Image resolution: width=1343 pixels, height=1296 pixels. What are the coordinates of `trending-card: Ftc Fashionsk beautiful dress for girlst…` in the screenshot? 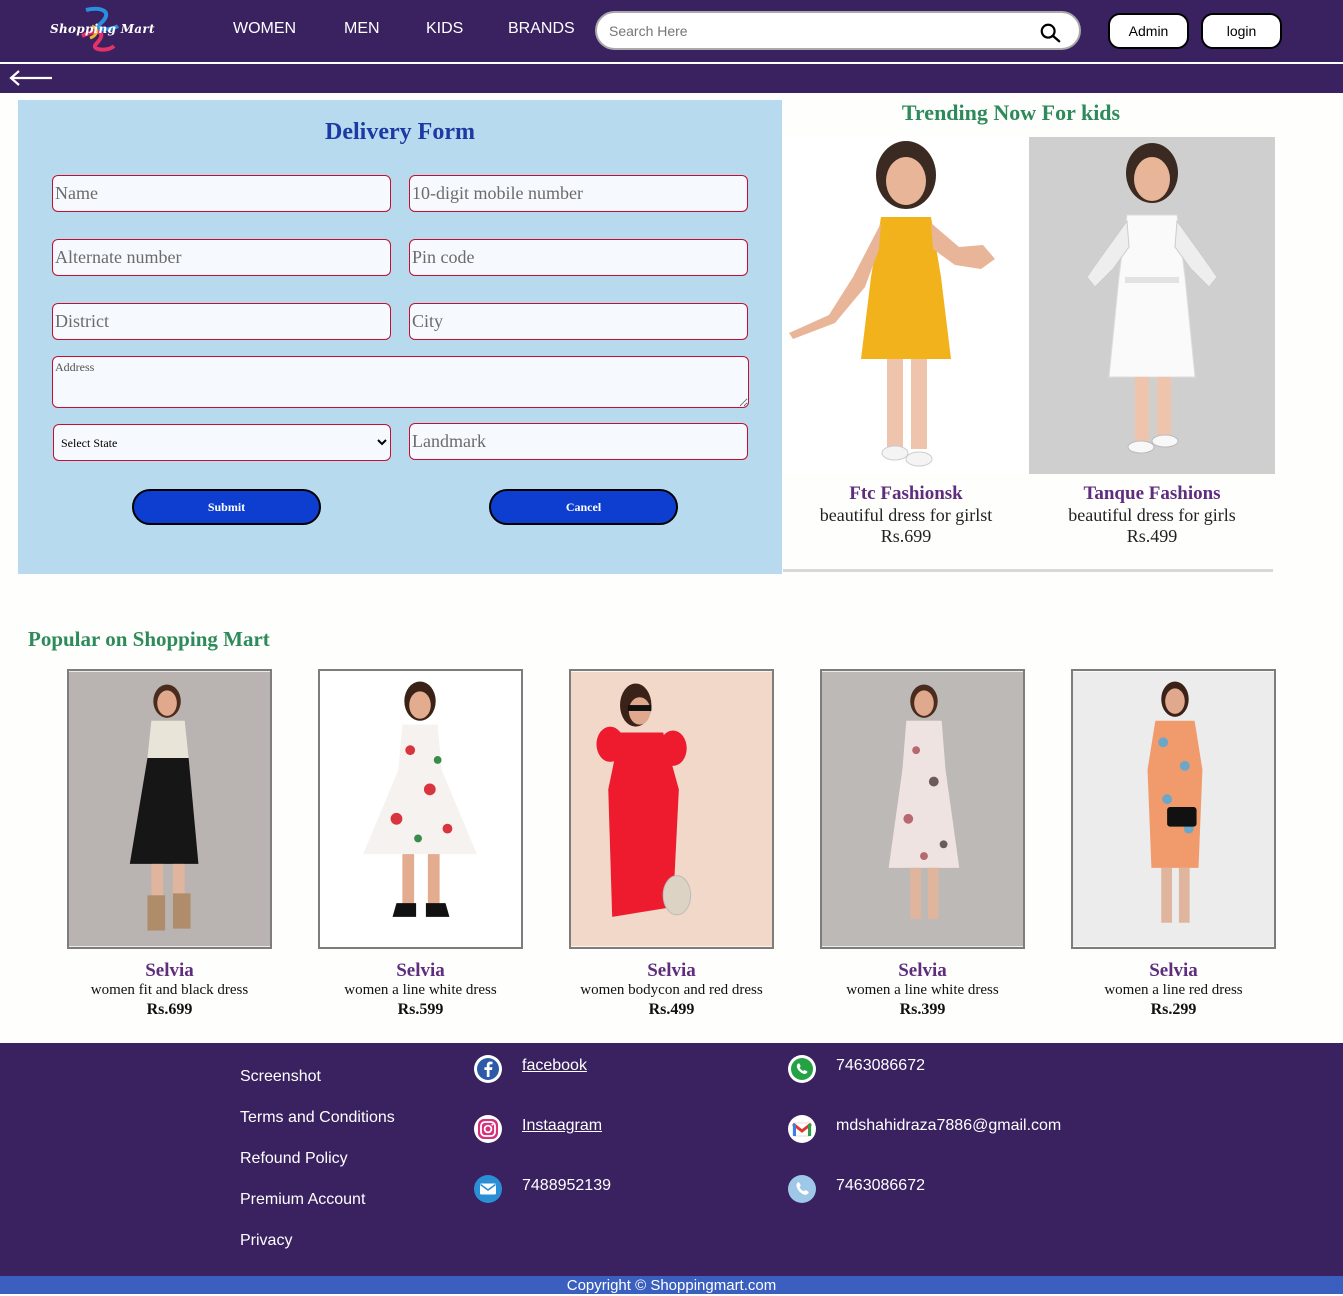 It's located at (906, 342).